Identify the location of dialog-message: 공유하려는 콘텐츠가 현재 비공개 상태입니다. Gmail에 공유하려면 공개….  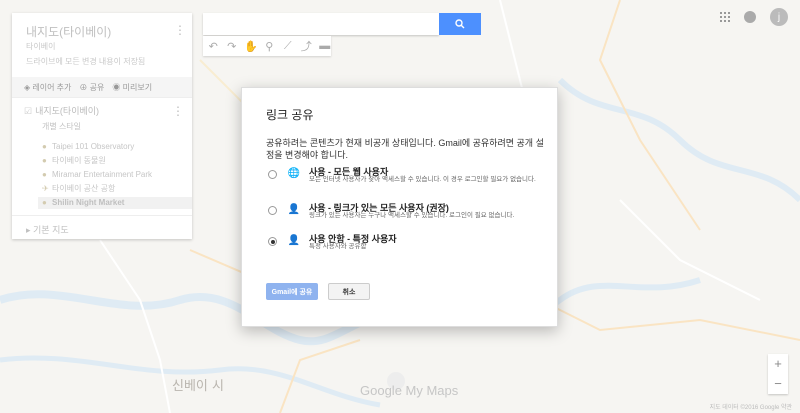
(405, 149).